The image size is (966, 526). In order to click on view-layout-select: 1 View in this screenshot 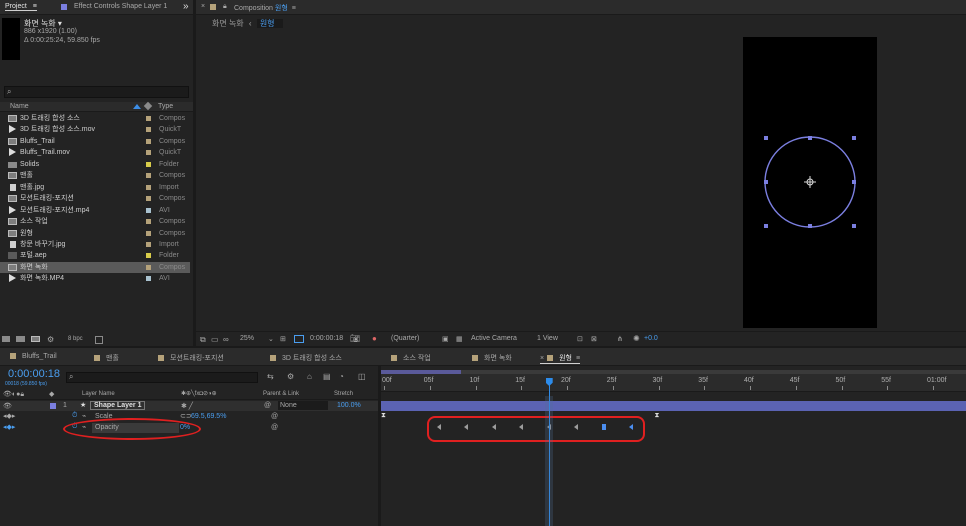, I will do `click(547, 338)`.